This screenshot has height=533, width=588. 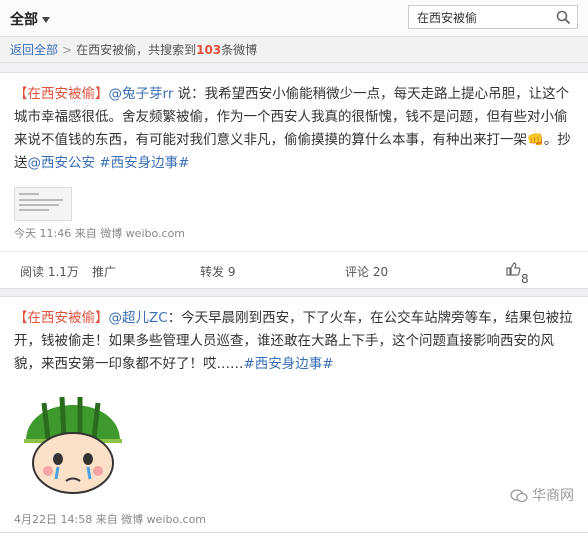 What do you see at coordinates (366, 271) in the screenshot?
I see `comment-button: 评论 20` at bounding box center [366, 271].